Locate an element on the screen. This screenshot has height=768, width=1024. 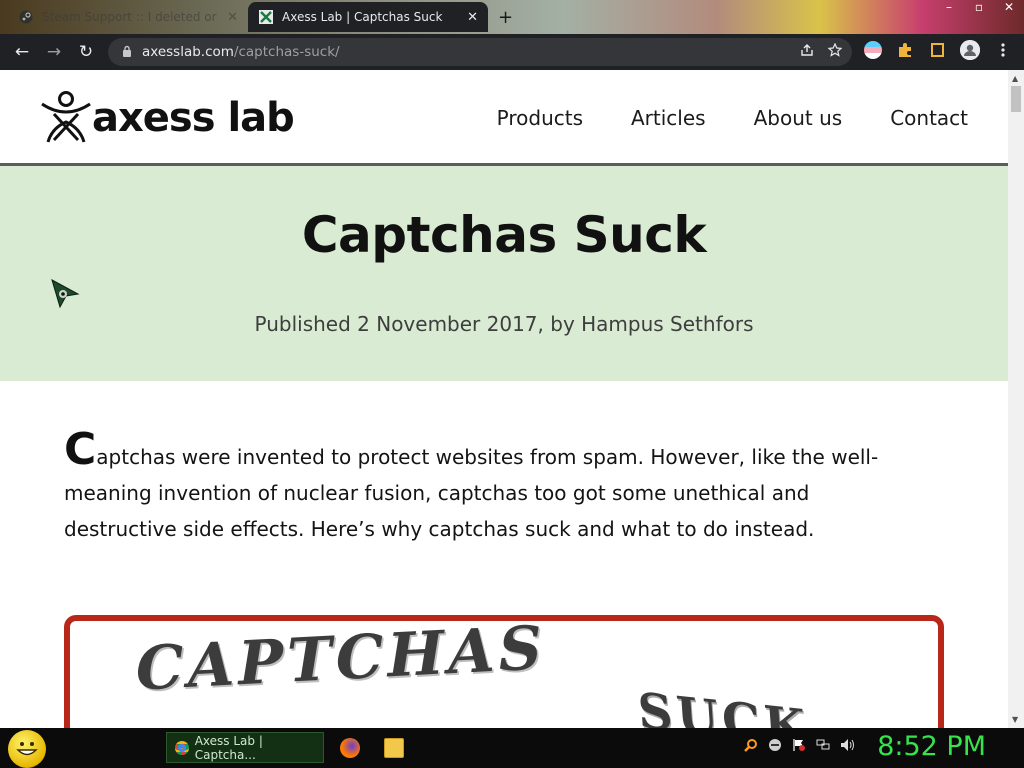
url-host: axesslab.com is located at coordinates (188, 52).